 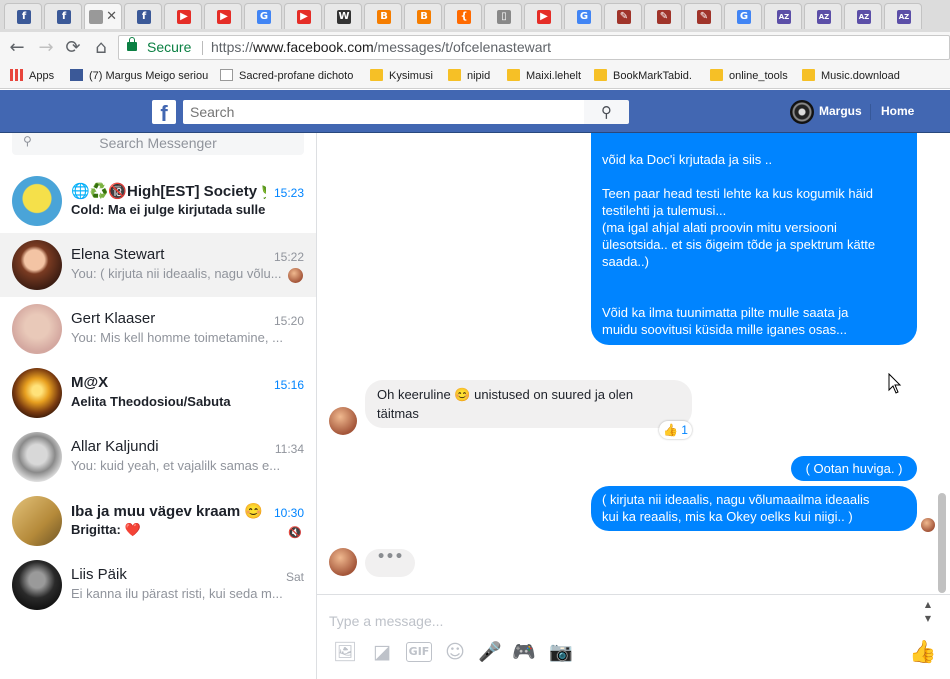 I want to click on firefox-icon: {, so click(x=464, y=17).